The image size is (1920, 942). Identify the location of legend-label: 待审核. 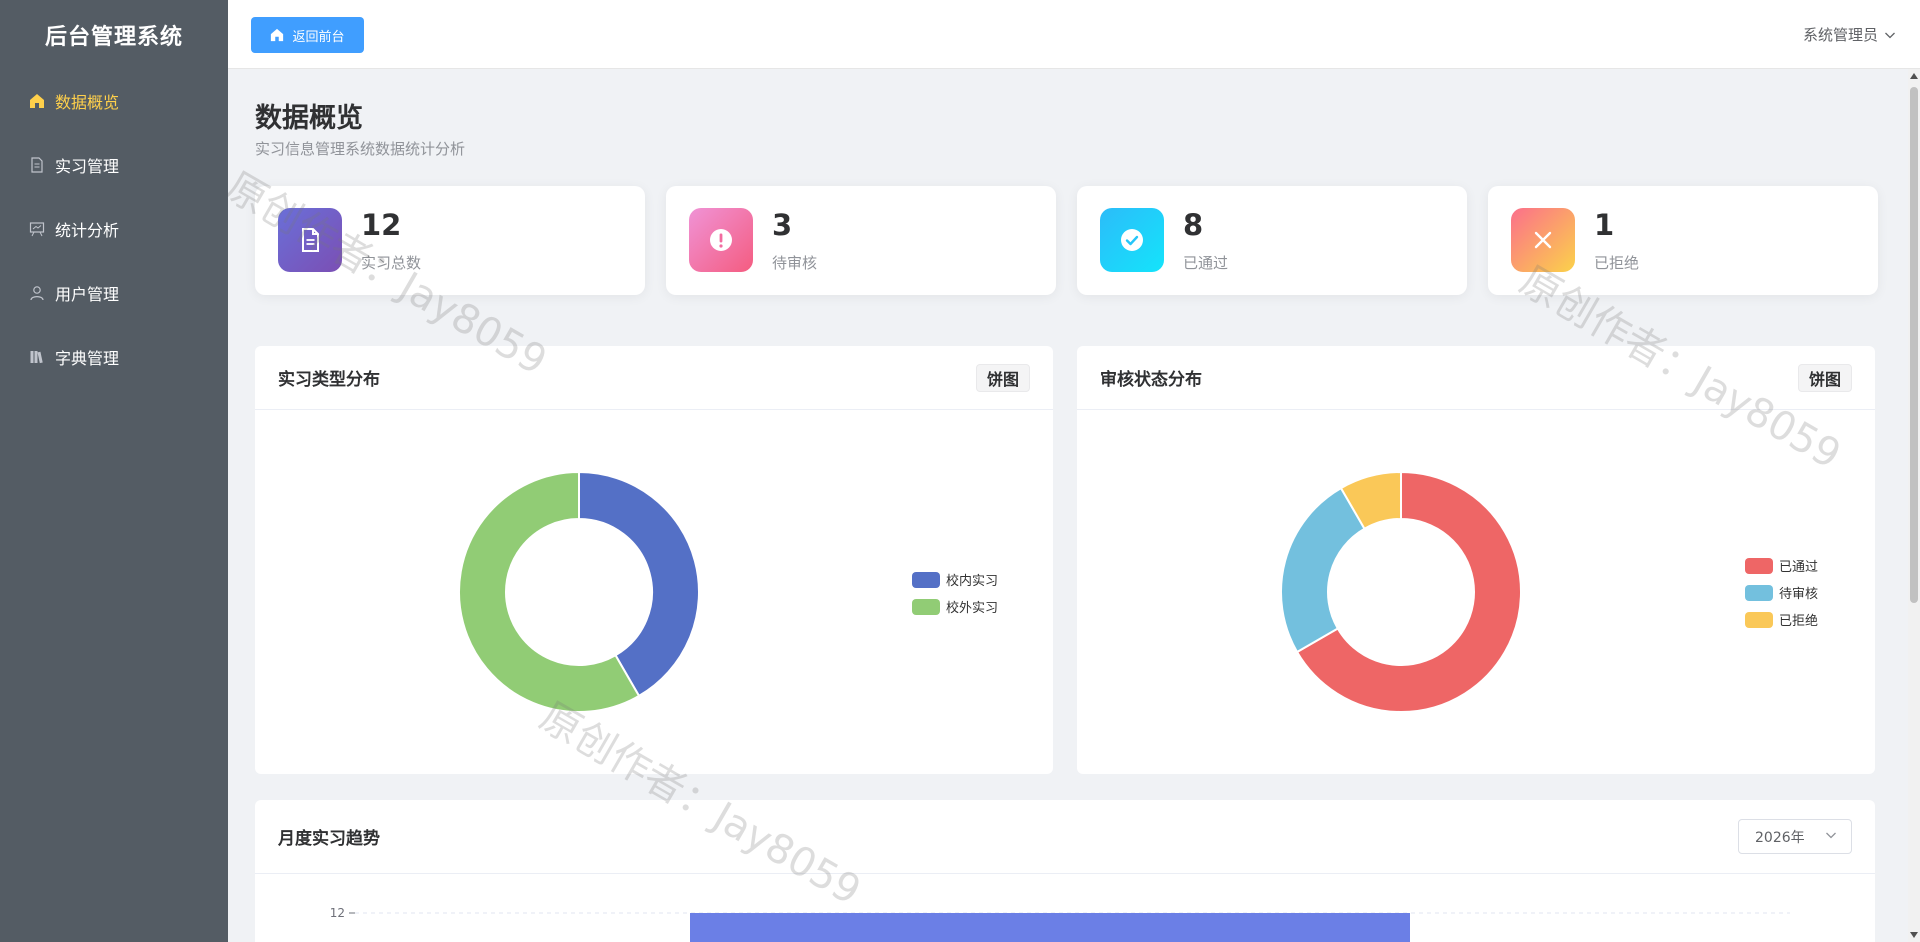
(1799, 594).